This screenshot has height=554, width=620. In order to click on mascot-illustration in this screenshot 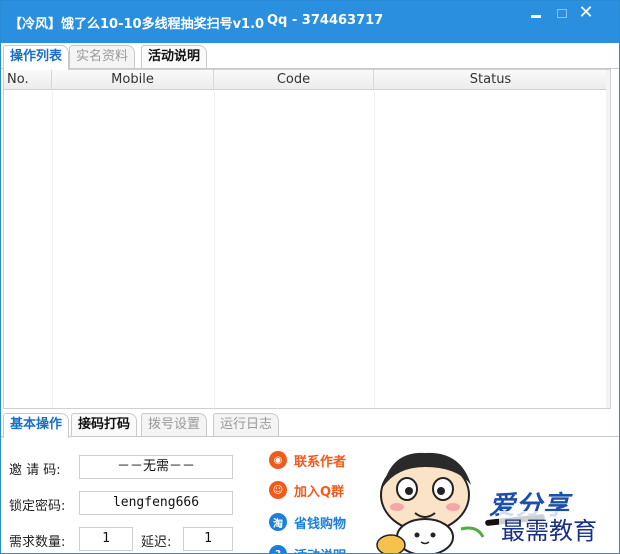, I will do `click(430, 502)`.